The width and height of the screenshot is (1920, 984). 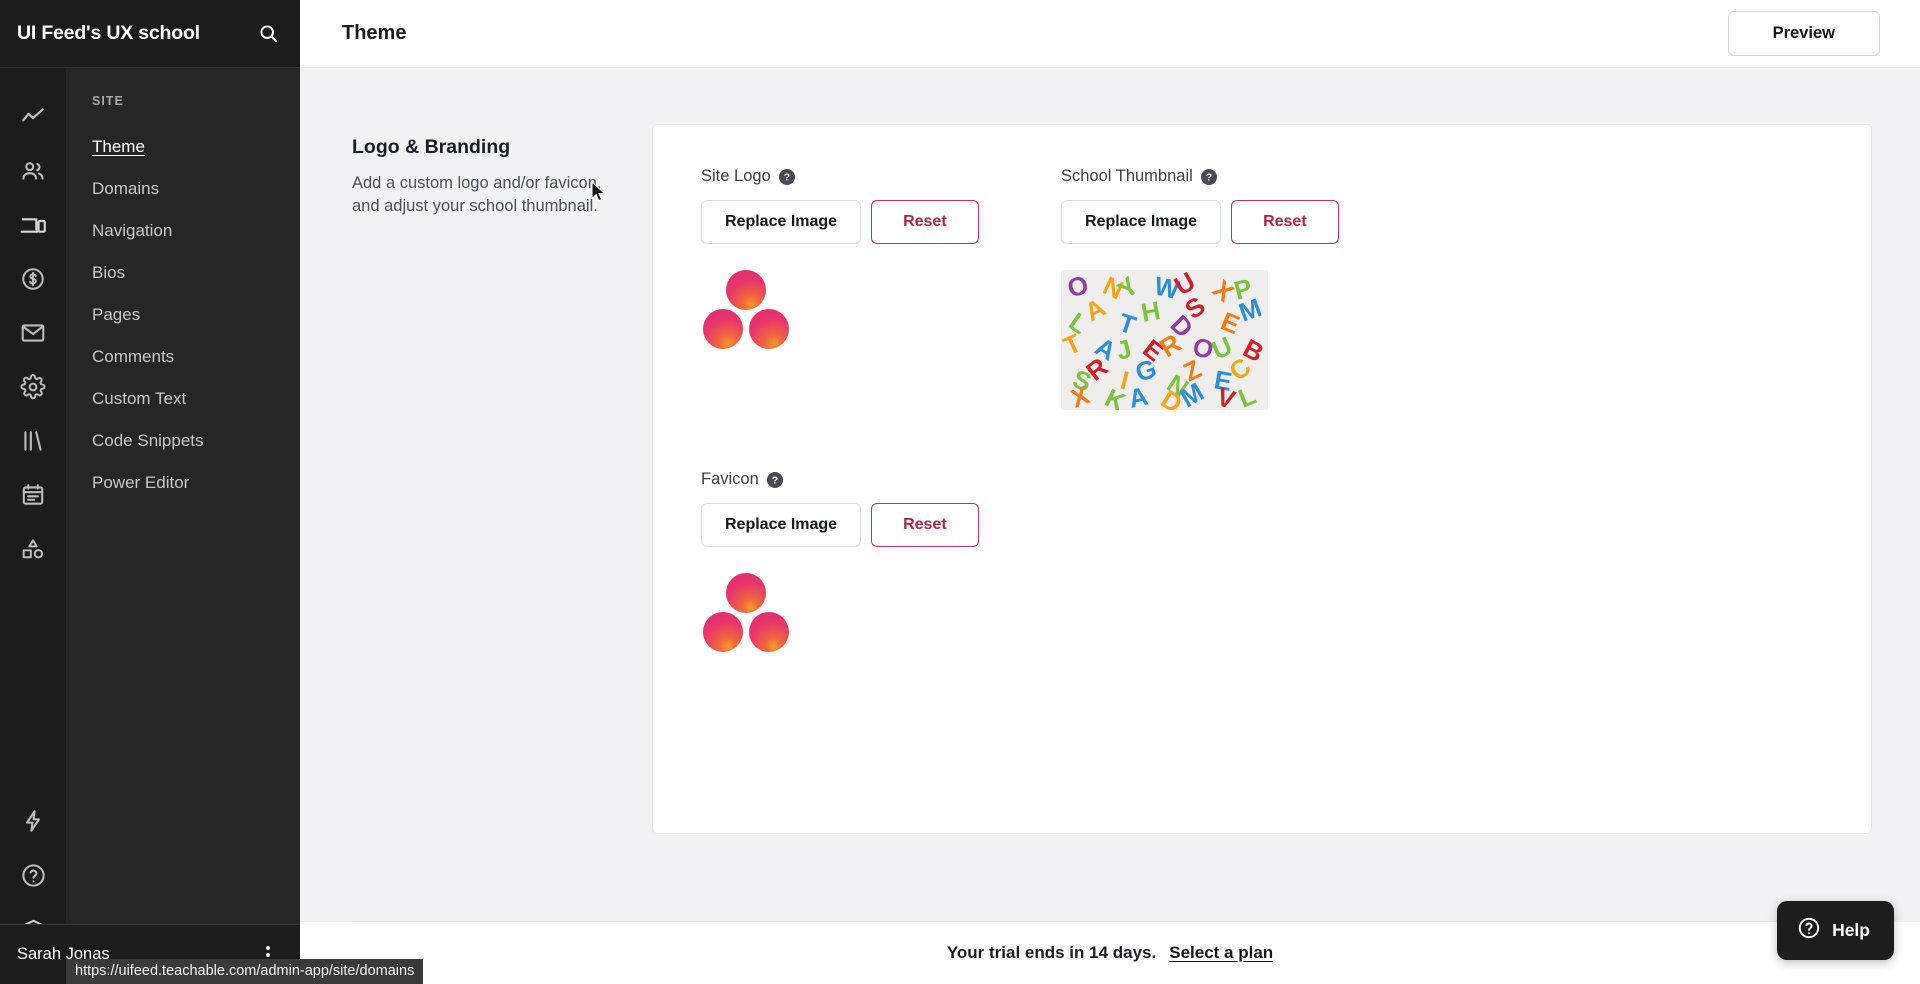 What do you see at coordinates (1221, 953) in the screenshot?
I see `select-a-plan-link: Select a plan` at bounding box center [1221, 953].